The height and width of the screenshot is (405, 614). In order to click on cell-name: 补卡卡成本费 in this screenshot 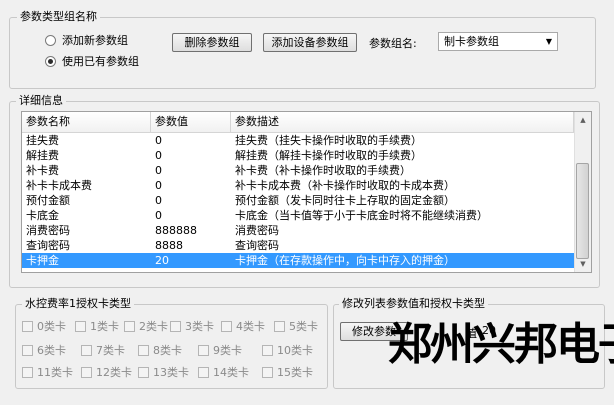, I will do `click(59, 185)`.